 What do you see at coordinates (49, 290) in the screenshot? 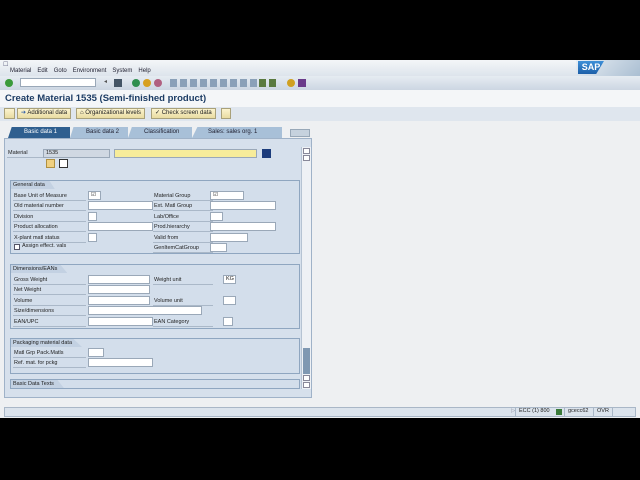
I see `net-weight-label: Net Weight` at bounding box center [49, 290].